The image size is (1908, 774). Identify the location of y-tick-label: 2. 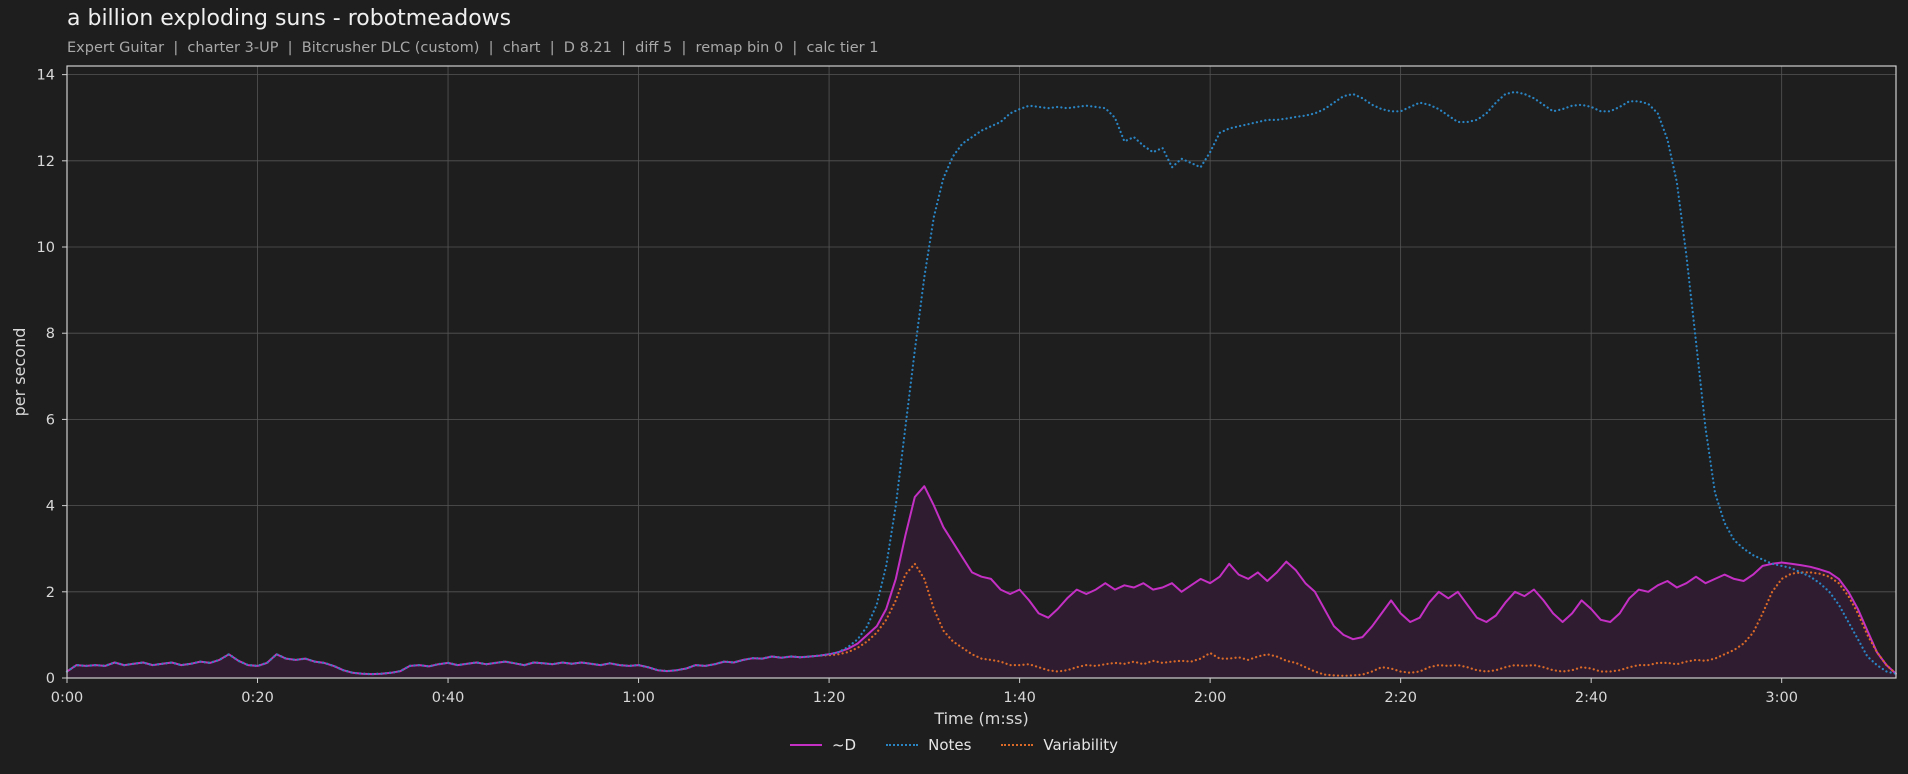
(50, 593).